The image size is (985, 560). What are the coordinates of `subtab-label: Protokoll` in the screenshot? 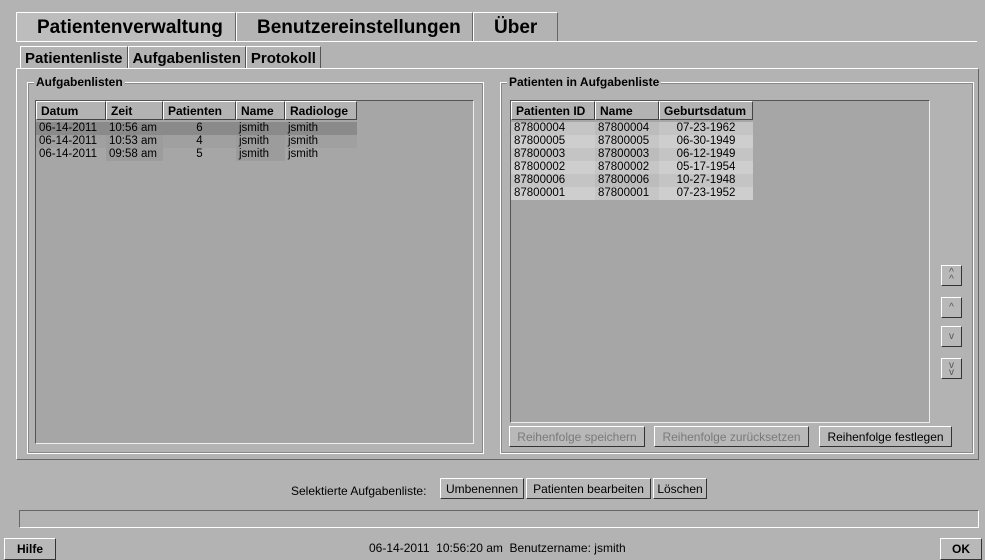 It's located at (283, 58).